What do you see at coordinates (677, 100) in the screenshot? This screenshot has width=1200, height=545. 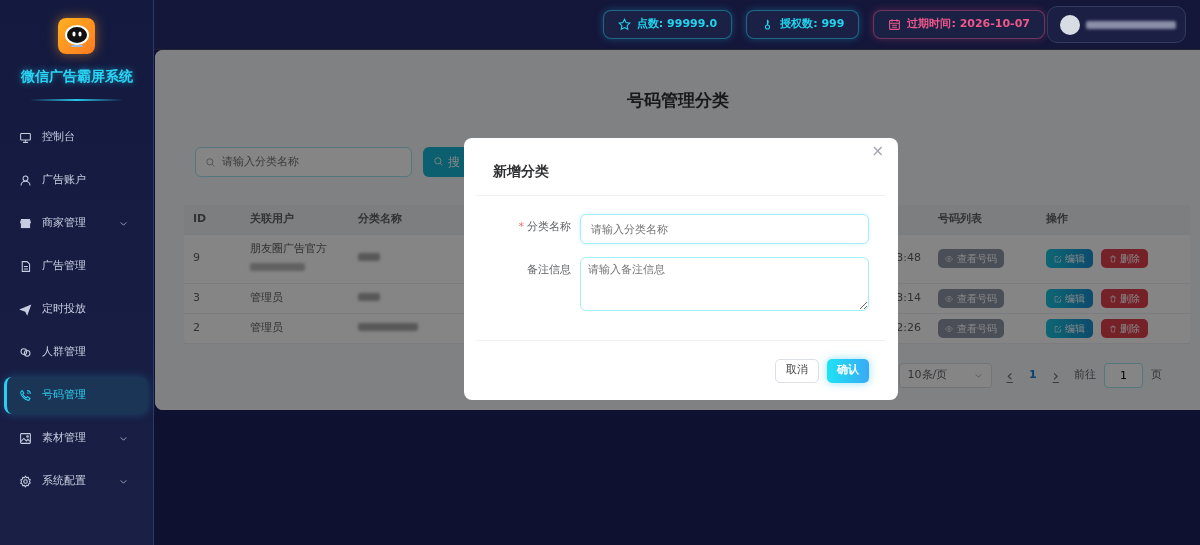 I see `page-title: 号码管理分类` at bounding box center [677, 100].